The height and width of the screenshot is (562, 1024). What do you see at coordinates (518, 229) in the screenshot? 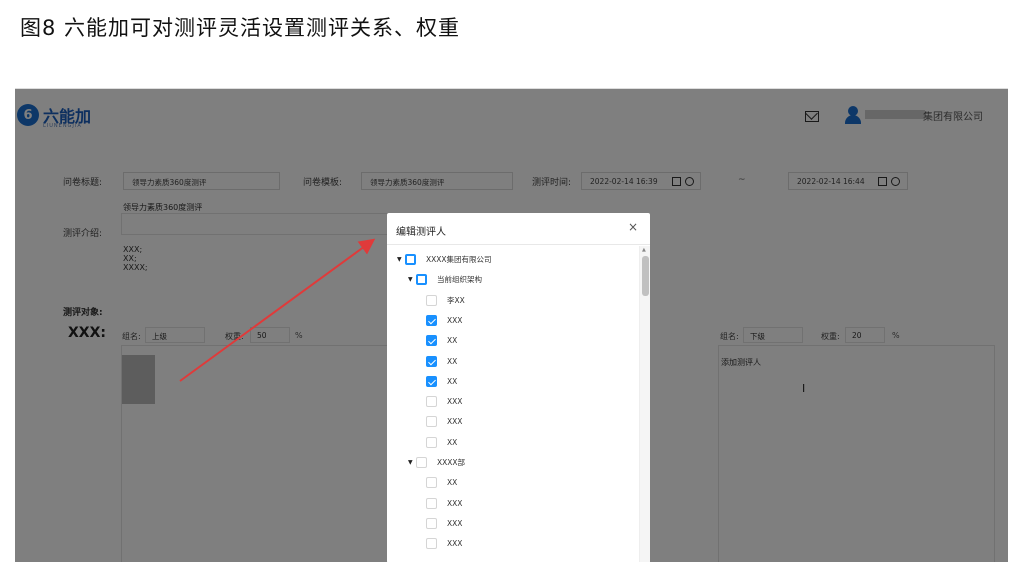
I see `dialog-header: 编辑测评人 ×` at bounding box center [518, 229].